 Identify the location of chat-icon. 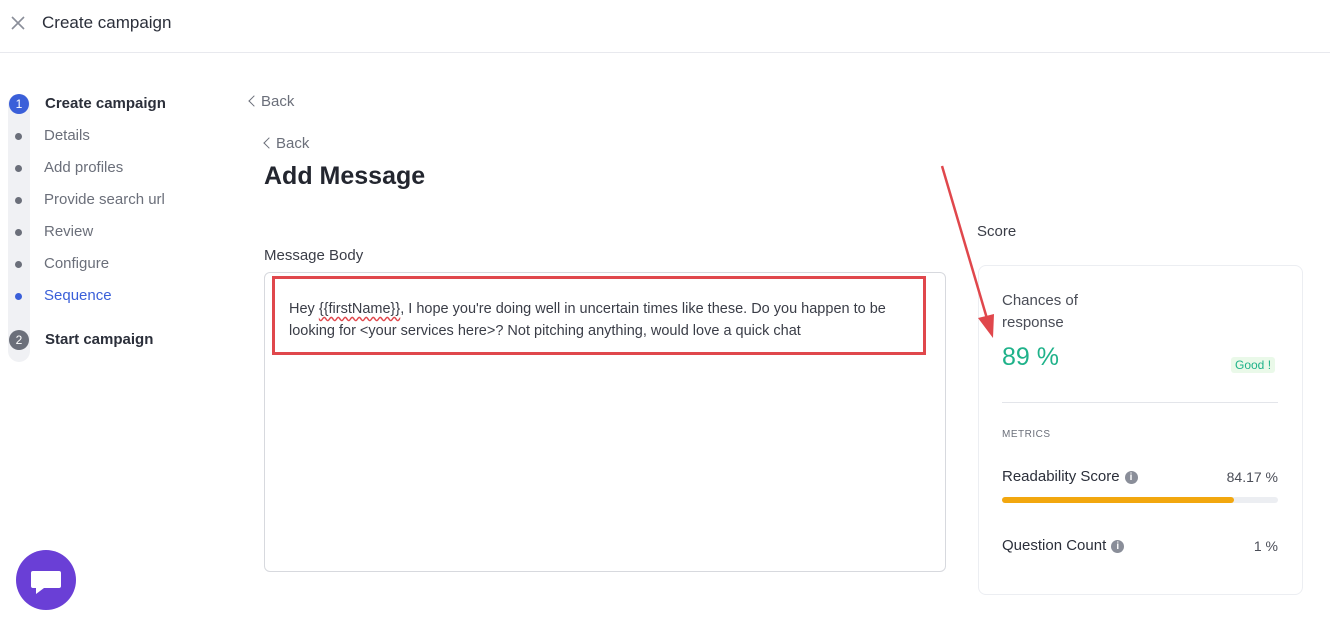
(46, 582).